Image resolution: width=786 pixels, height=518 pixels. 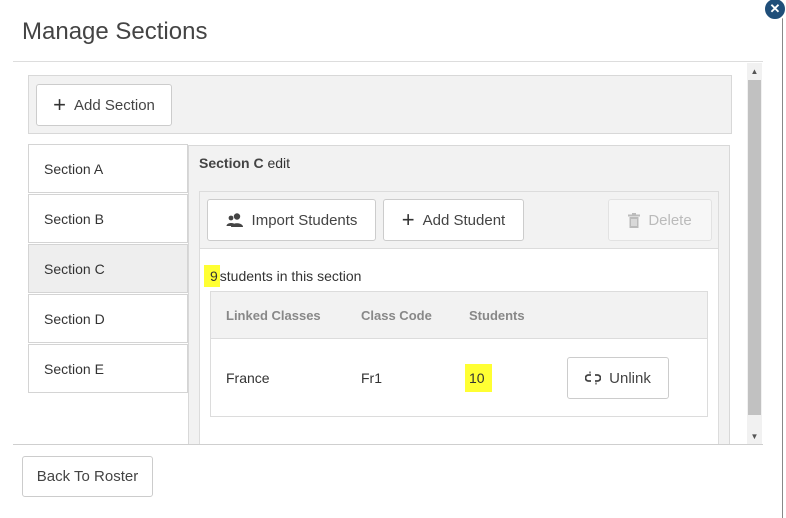 I want to click on unlink-label: Unlink, so click(x=630, y=378).